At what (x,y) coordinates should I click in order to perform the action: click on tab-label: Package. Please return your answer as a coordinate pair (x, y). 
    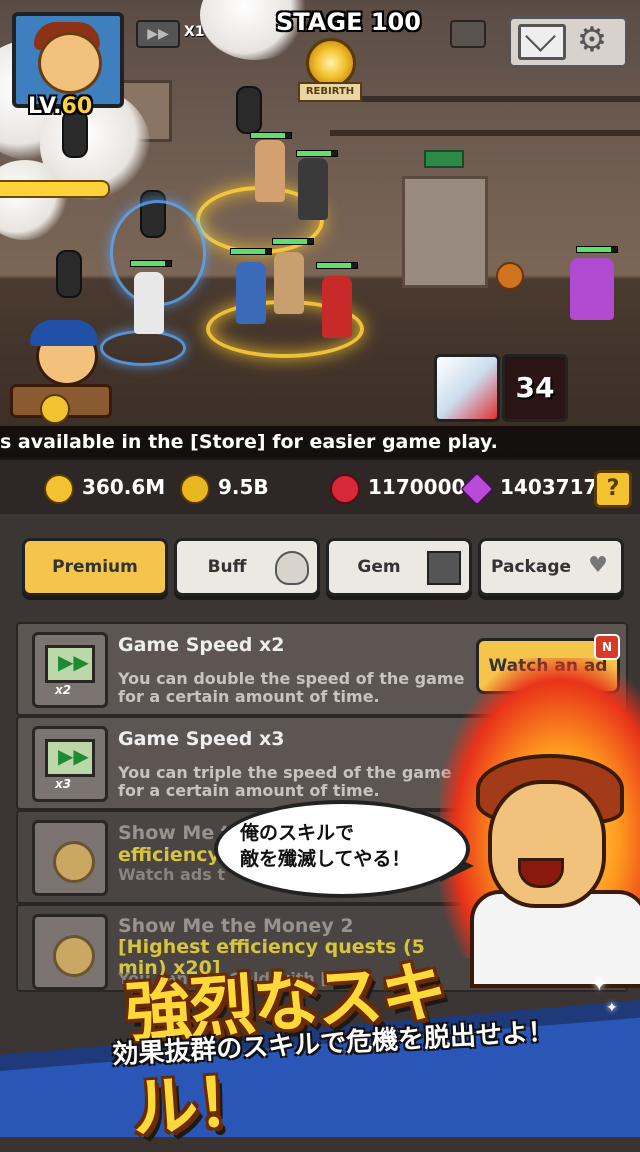
    Looking at the image, I should click on (531, 567).